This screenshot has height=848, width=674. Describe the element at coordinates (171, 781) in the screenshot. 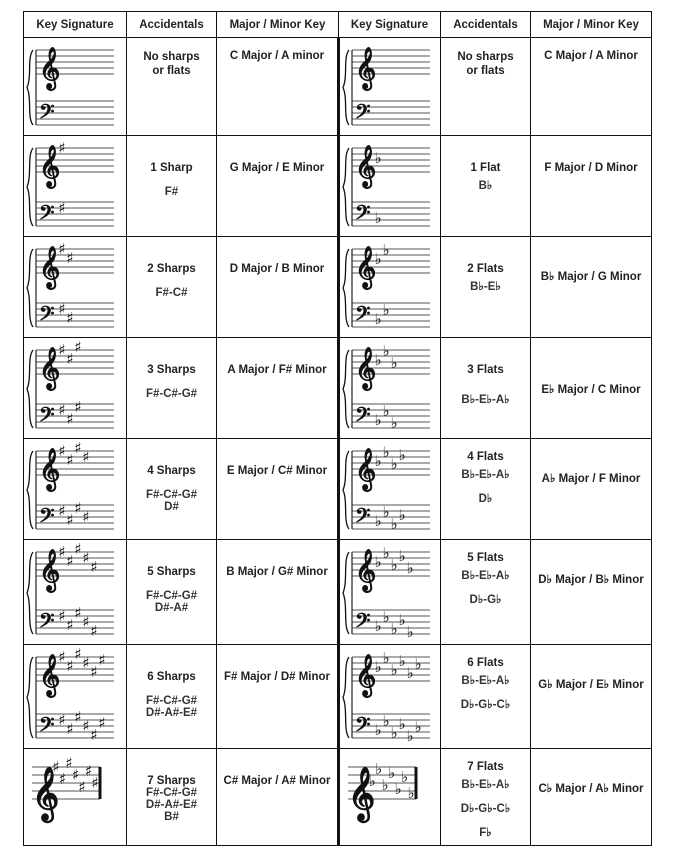

I see `accidentals-count: 7 Sharps` at that location.